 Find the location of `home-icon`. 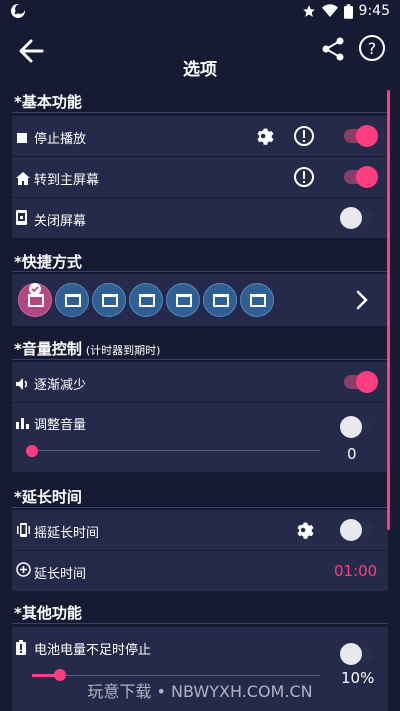

home-icon is located at coordinates (23, 177).